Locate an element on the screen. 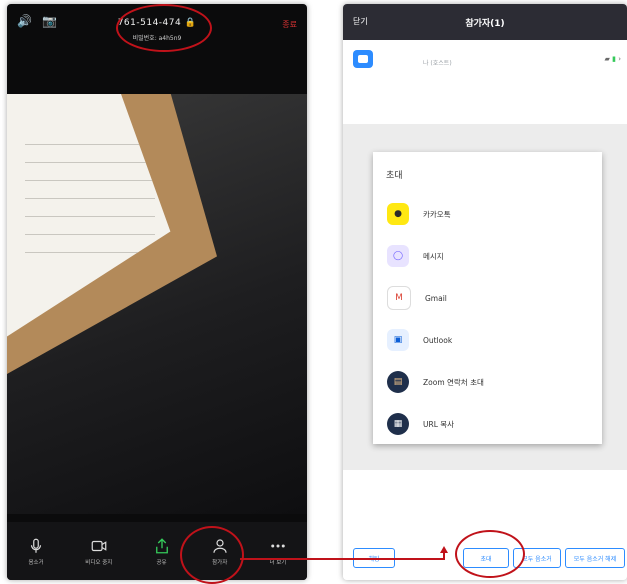  switch-camera-icon: 📷 is located at coordinates (49, 21).